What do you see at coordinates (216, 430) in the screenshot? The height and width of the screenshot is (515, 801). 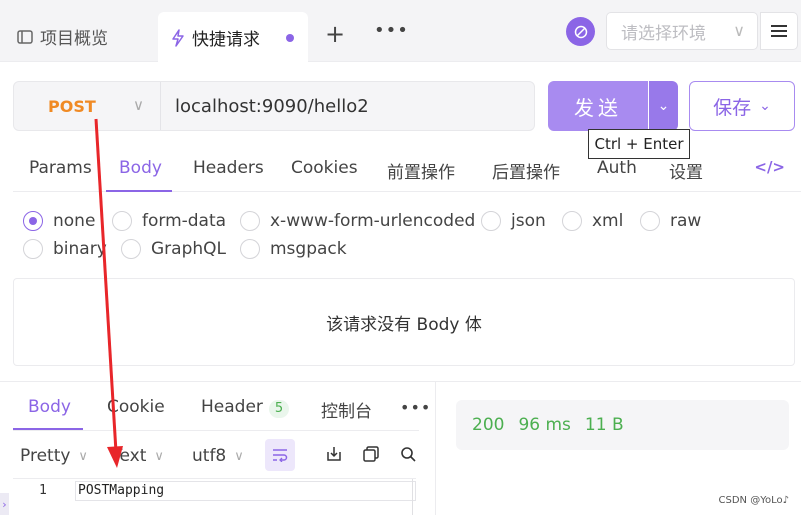 I see `response-tabs-border` at bounding box center [216, 430].